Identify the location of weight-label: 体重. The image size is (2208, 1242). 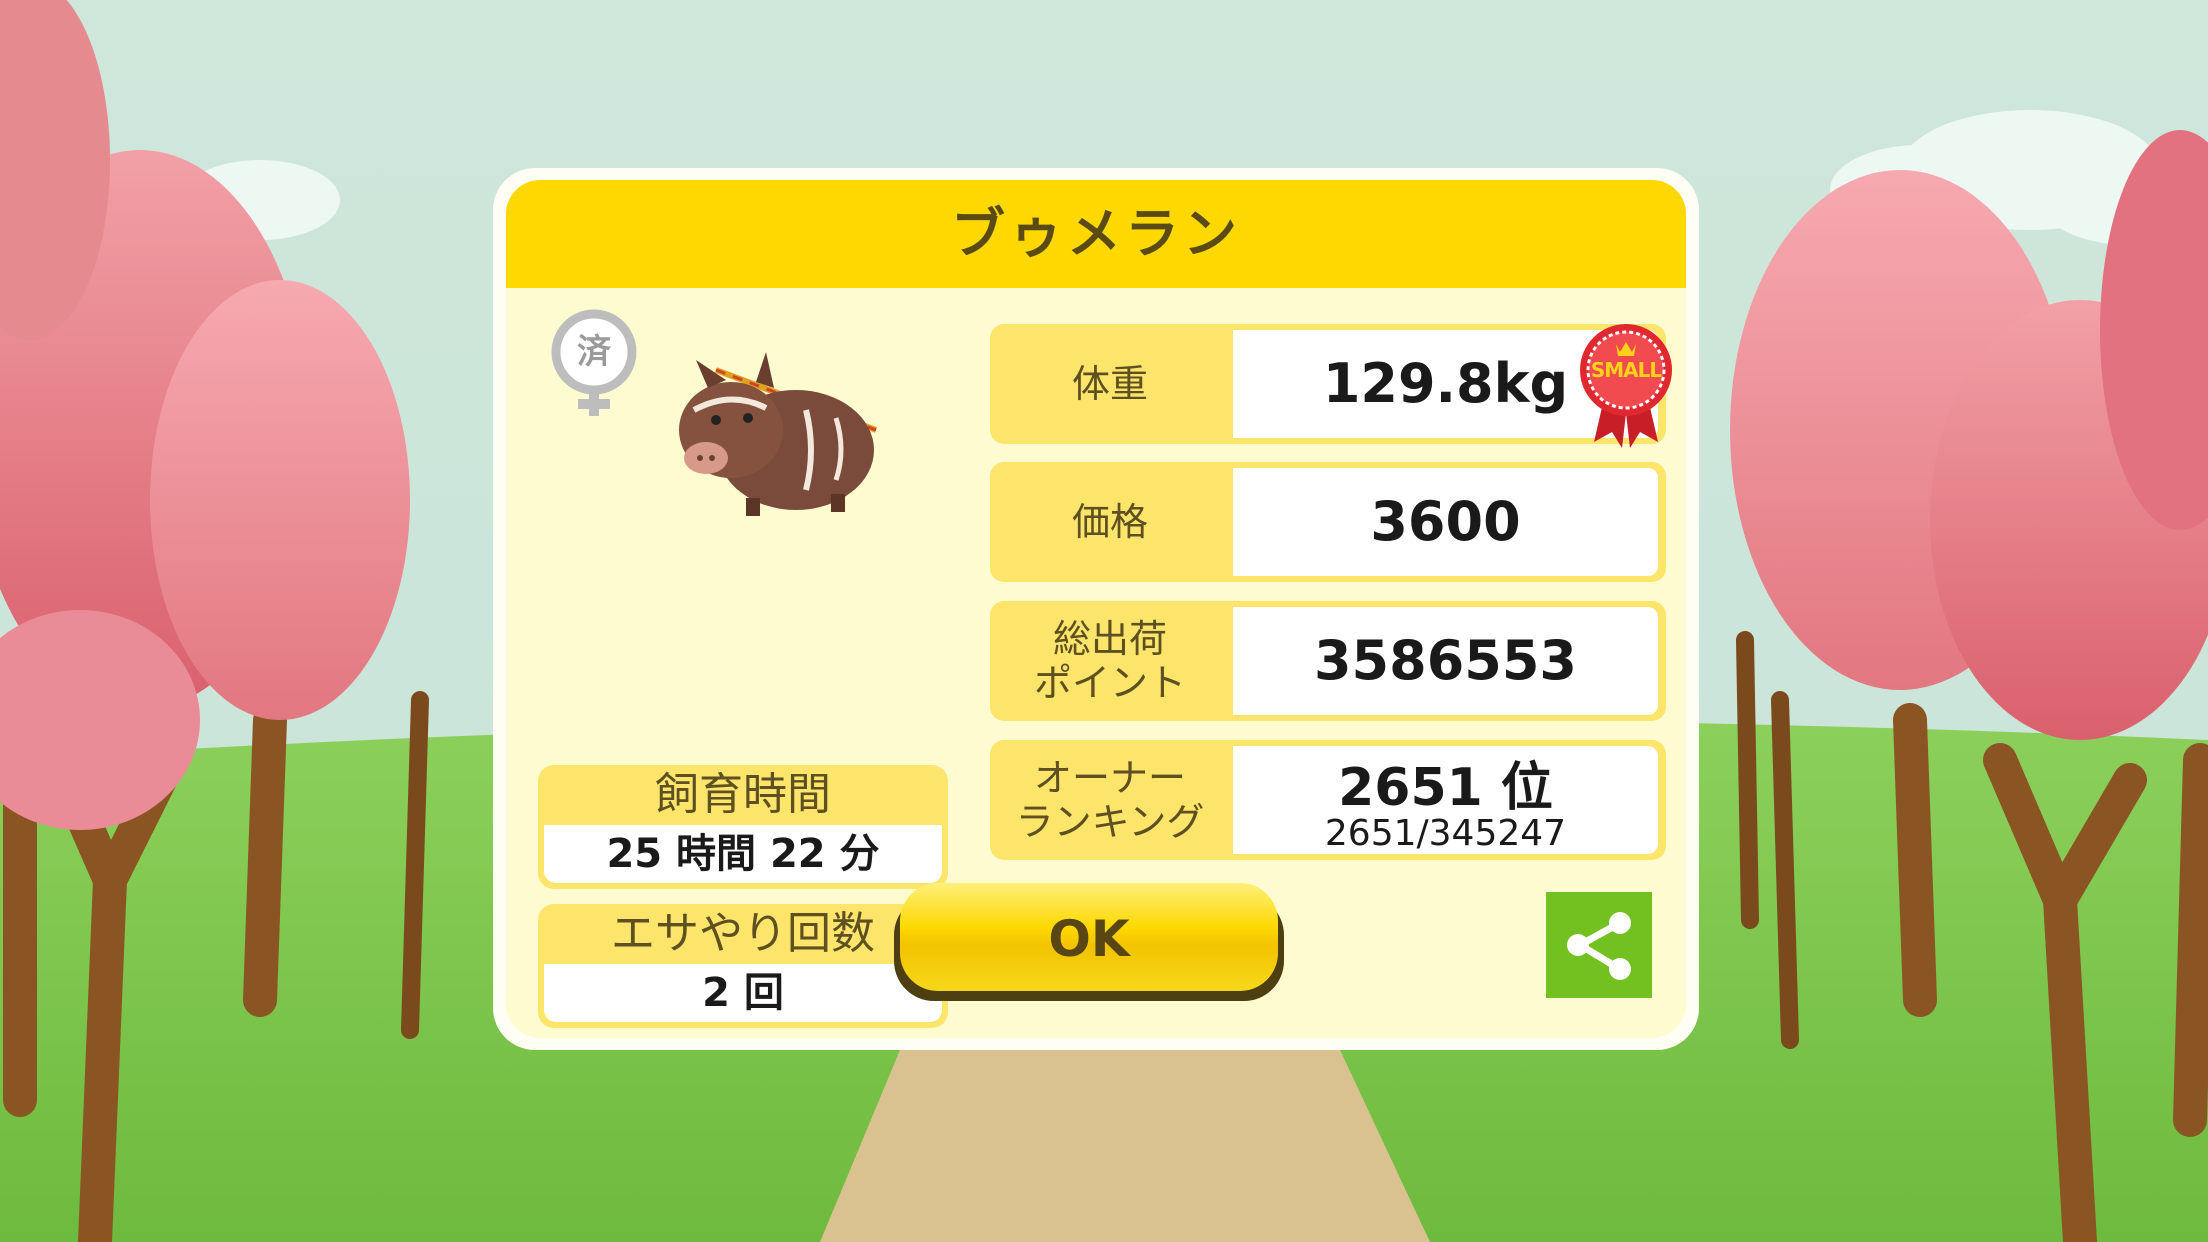
(1109, 384).